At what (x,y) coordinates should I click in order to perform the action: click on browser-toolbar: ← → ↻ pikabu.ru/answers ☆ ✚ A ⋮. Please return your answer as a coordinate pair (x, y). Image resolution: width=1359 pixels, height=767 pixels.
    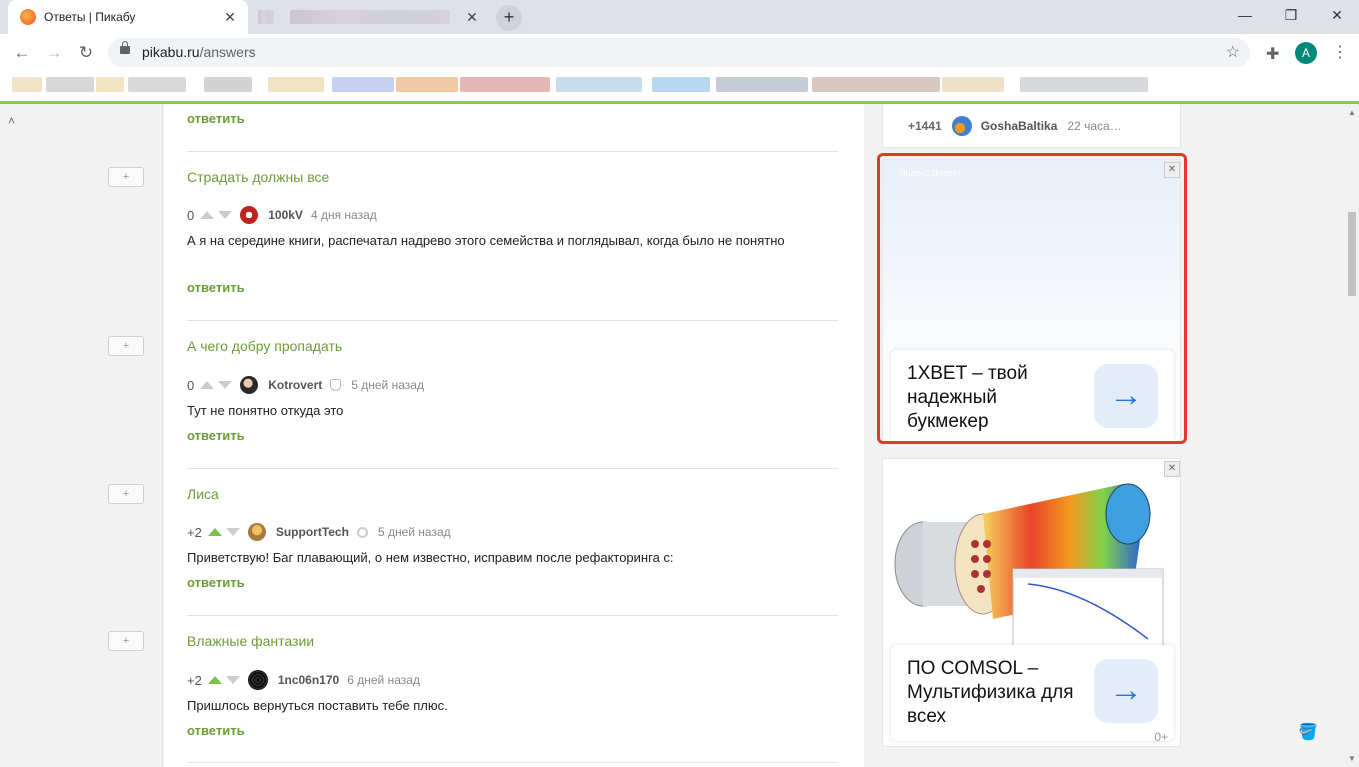
    Looking at the image, I should click on (679, 53).